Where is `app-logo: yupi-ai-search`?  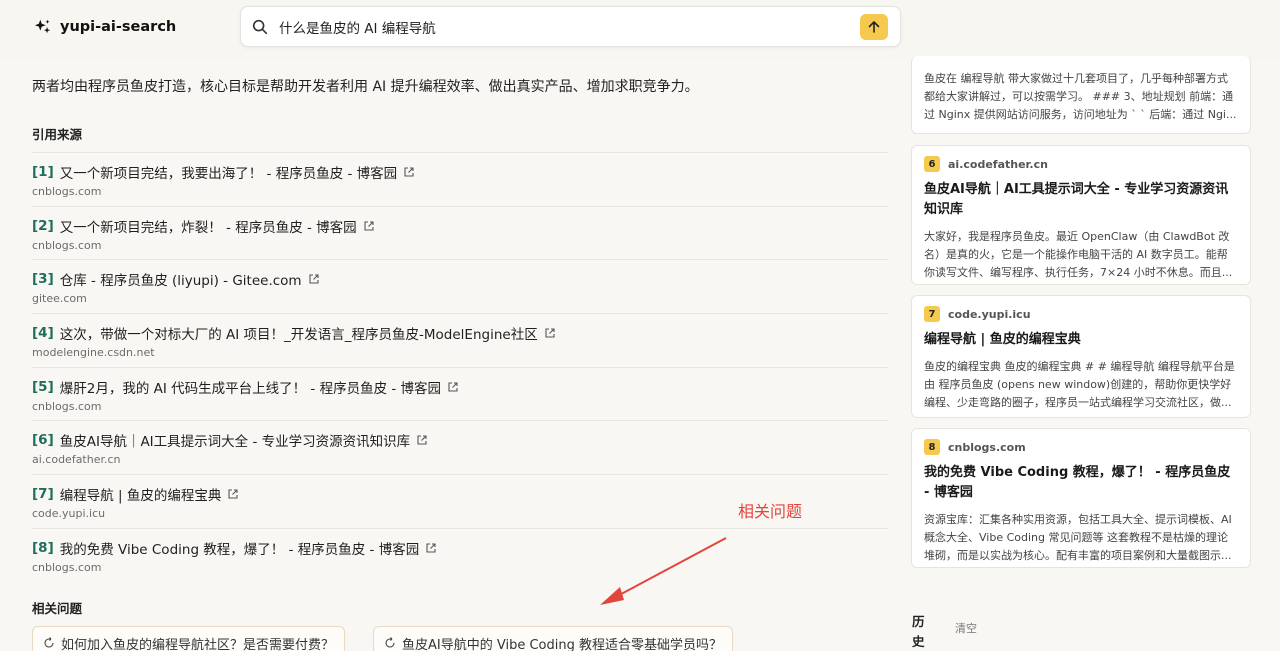
app-logo: yupi-ai-search is located at coordinates (105, 27).